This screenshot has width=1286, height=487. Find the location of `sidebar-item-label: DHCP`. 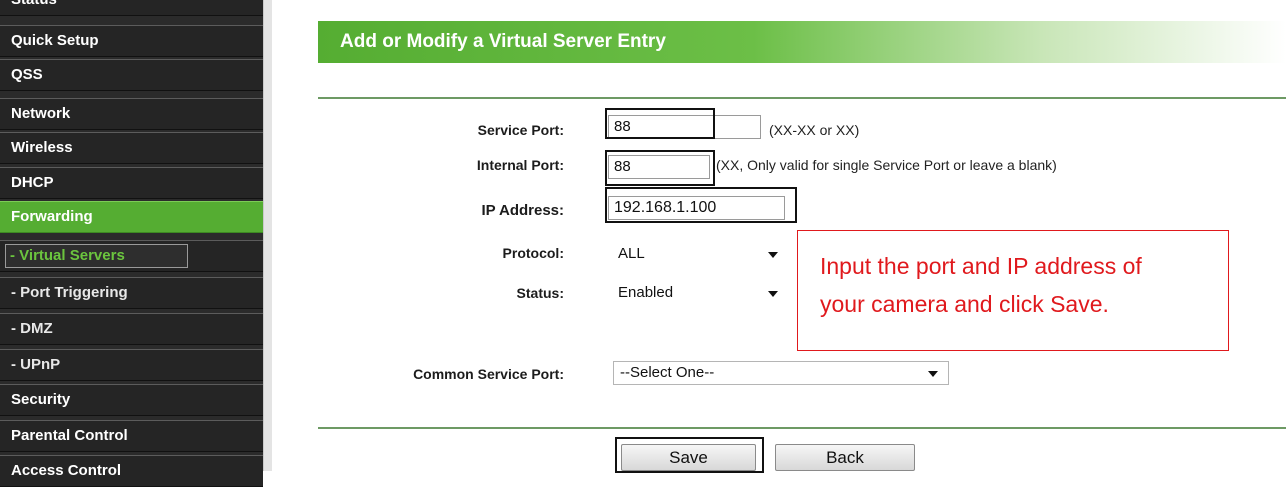

sidebar-item-label: DHCP is located at coordinates (32, 182).